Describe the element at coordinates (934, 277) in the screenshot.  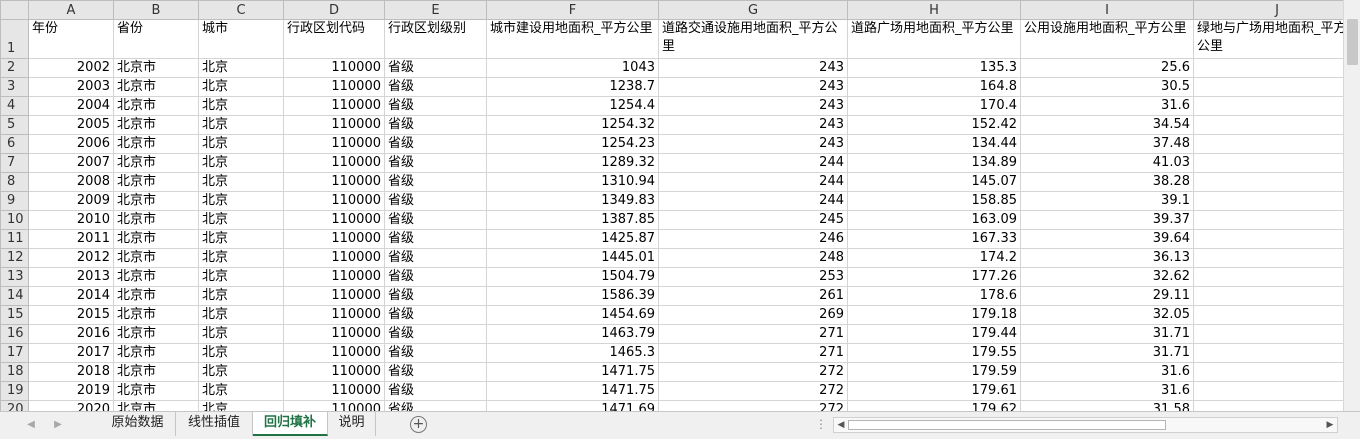
I see `data-cell: 177.26` at that location.